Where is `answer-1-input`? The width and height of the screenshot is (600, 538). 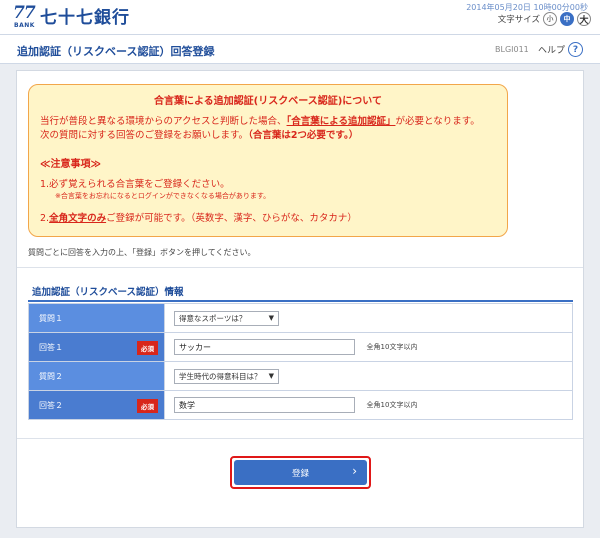 answer-1-input is located at coordinates (264, 347).